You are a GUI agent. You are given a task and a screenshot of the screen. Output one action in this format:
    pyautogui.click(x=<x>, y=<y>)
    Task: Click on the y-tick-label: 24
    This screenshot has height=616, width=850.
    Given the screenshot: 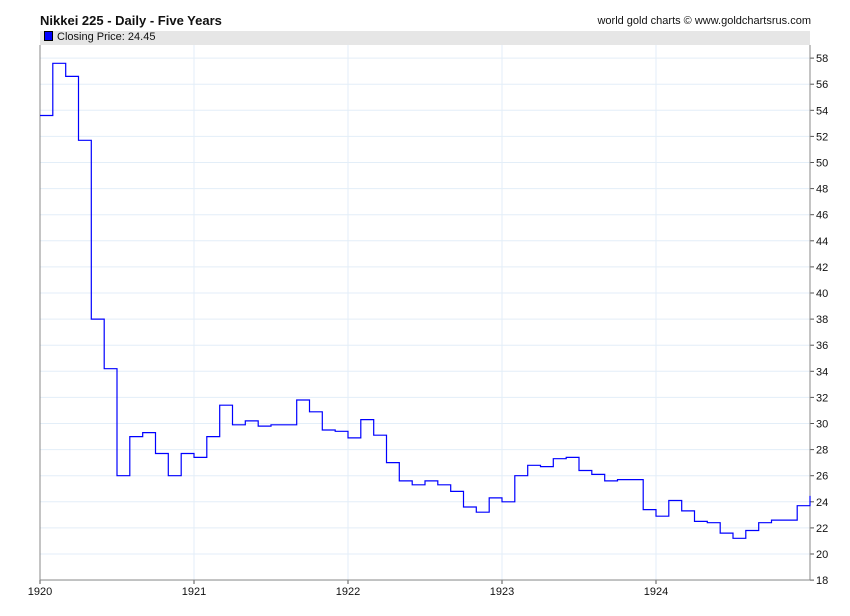 What is the action you would take?
    pyautogui.click(x=822, y=503)
    